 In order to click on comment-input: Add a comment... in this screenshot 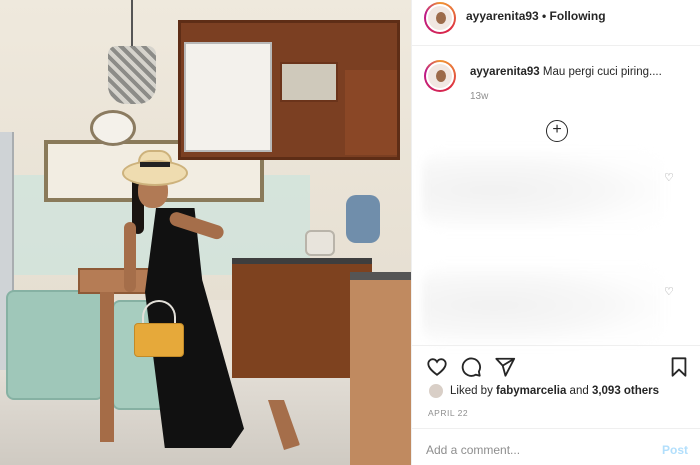, I will do `click(473, 450)`.